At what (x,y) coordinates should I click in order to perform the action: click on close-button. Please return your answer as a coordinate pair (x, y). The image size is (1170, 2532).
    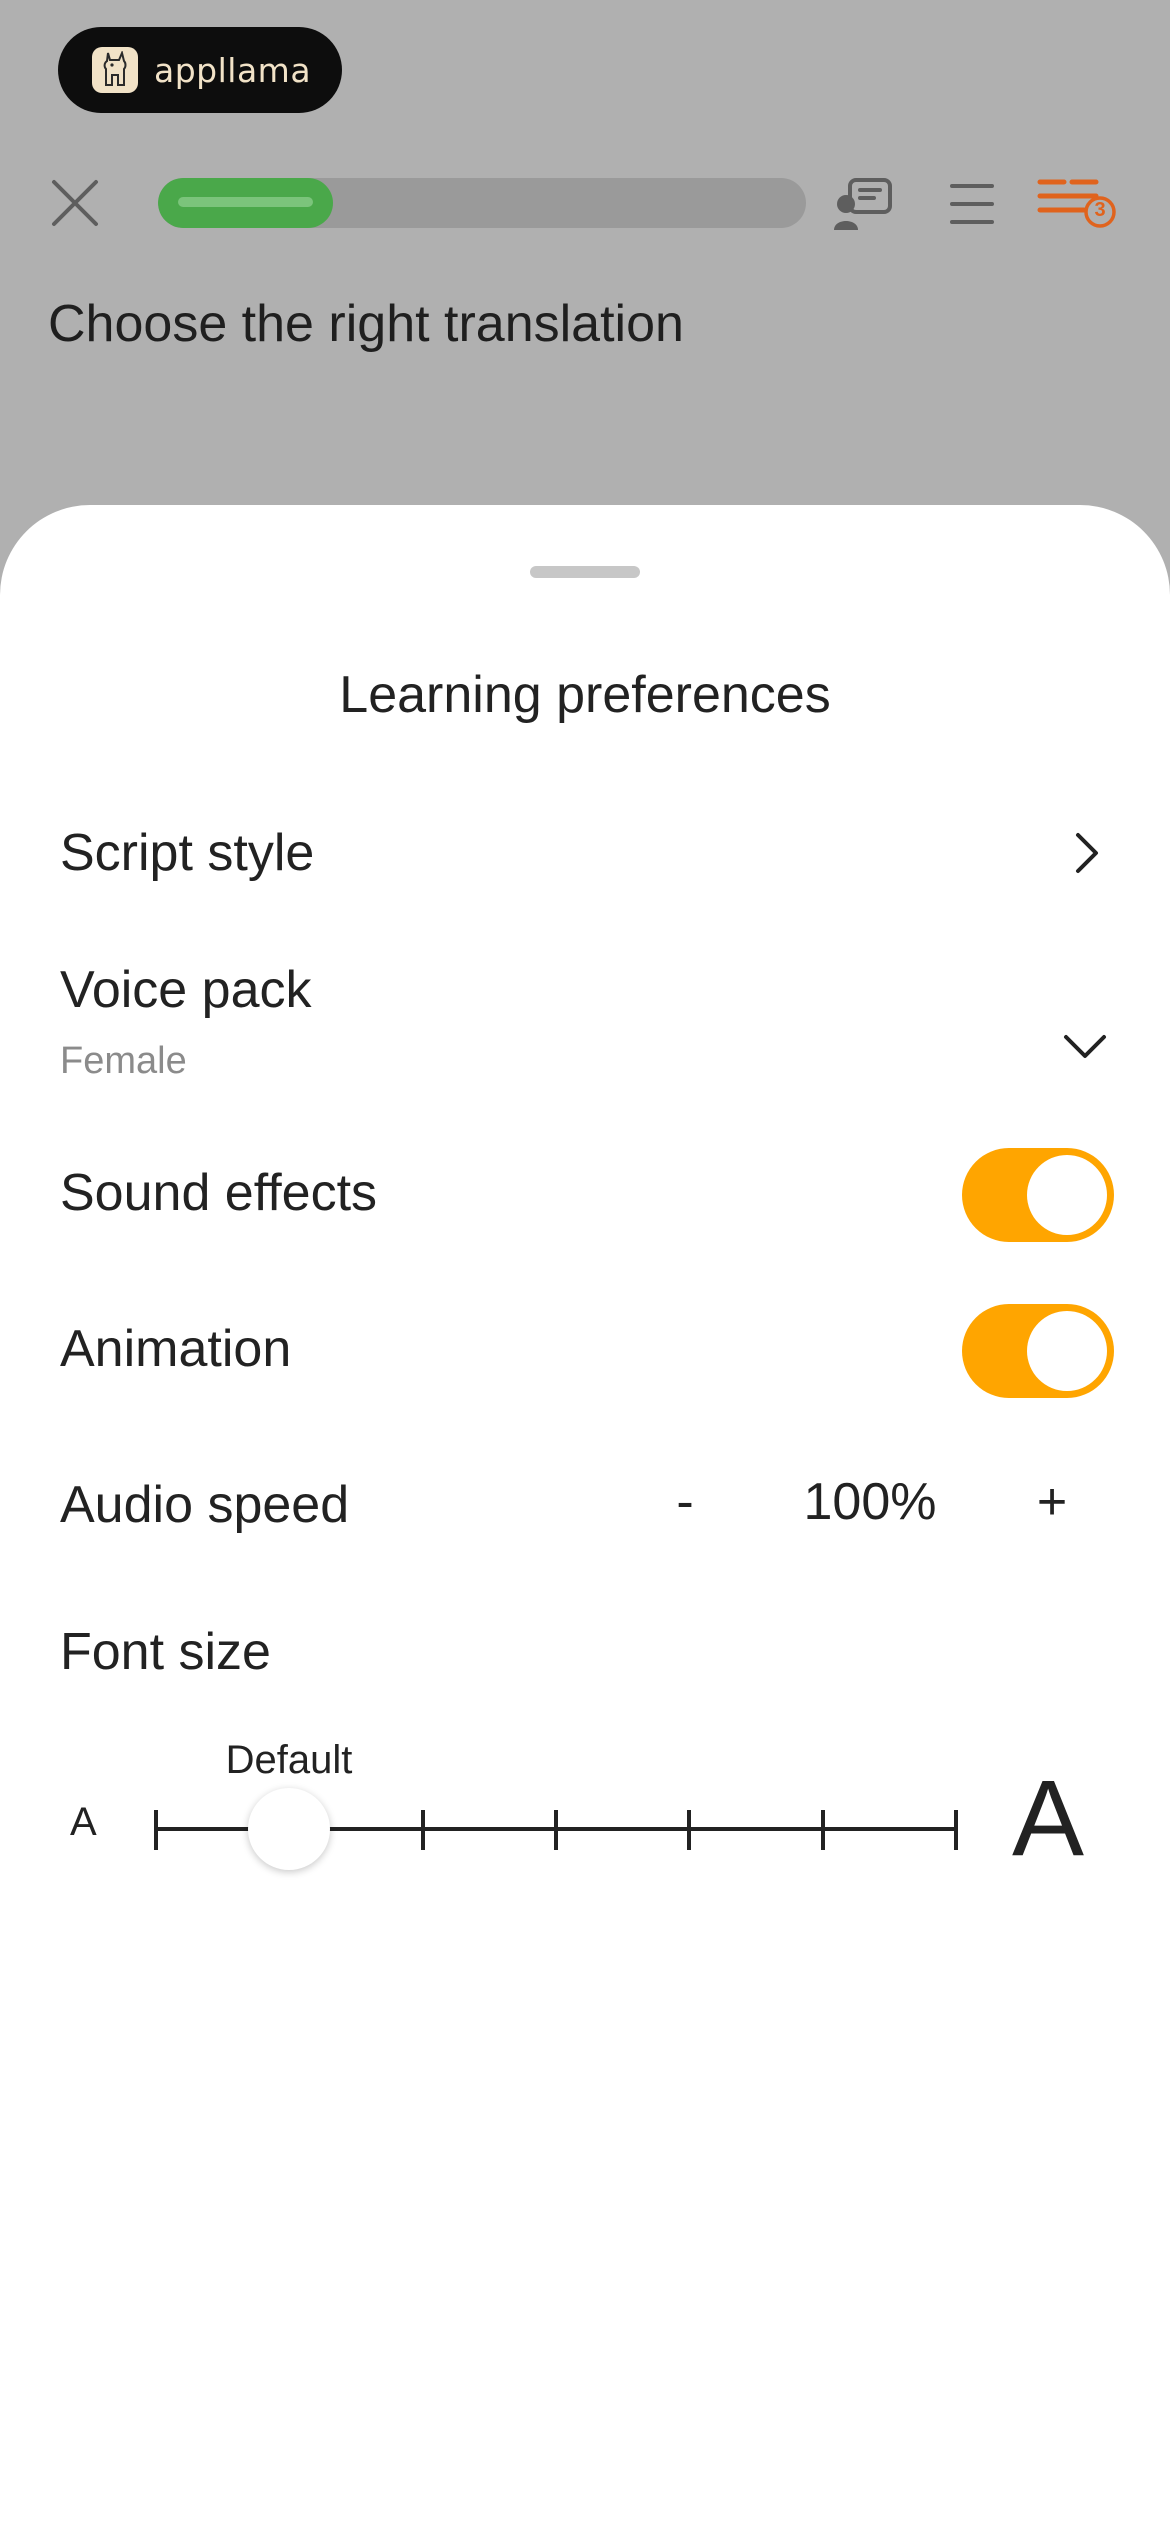
    Looking at the image, I should click on (75, 203).